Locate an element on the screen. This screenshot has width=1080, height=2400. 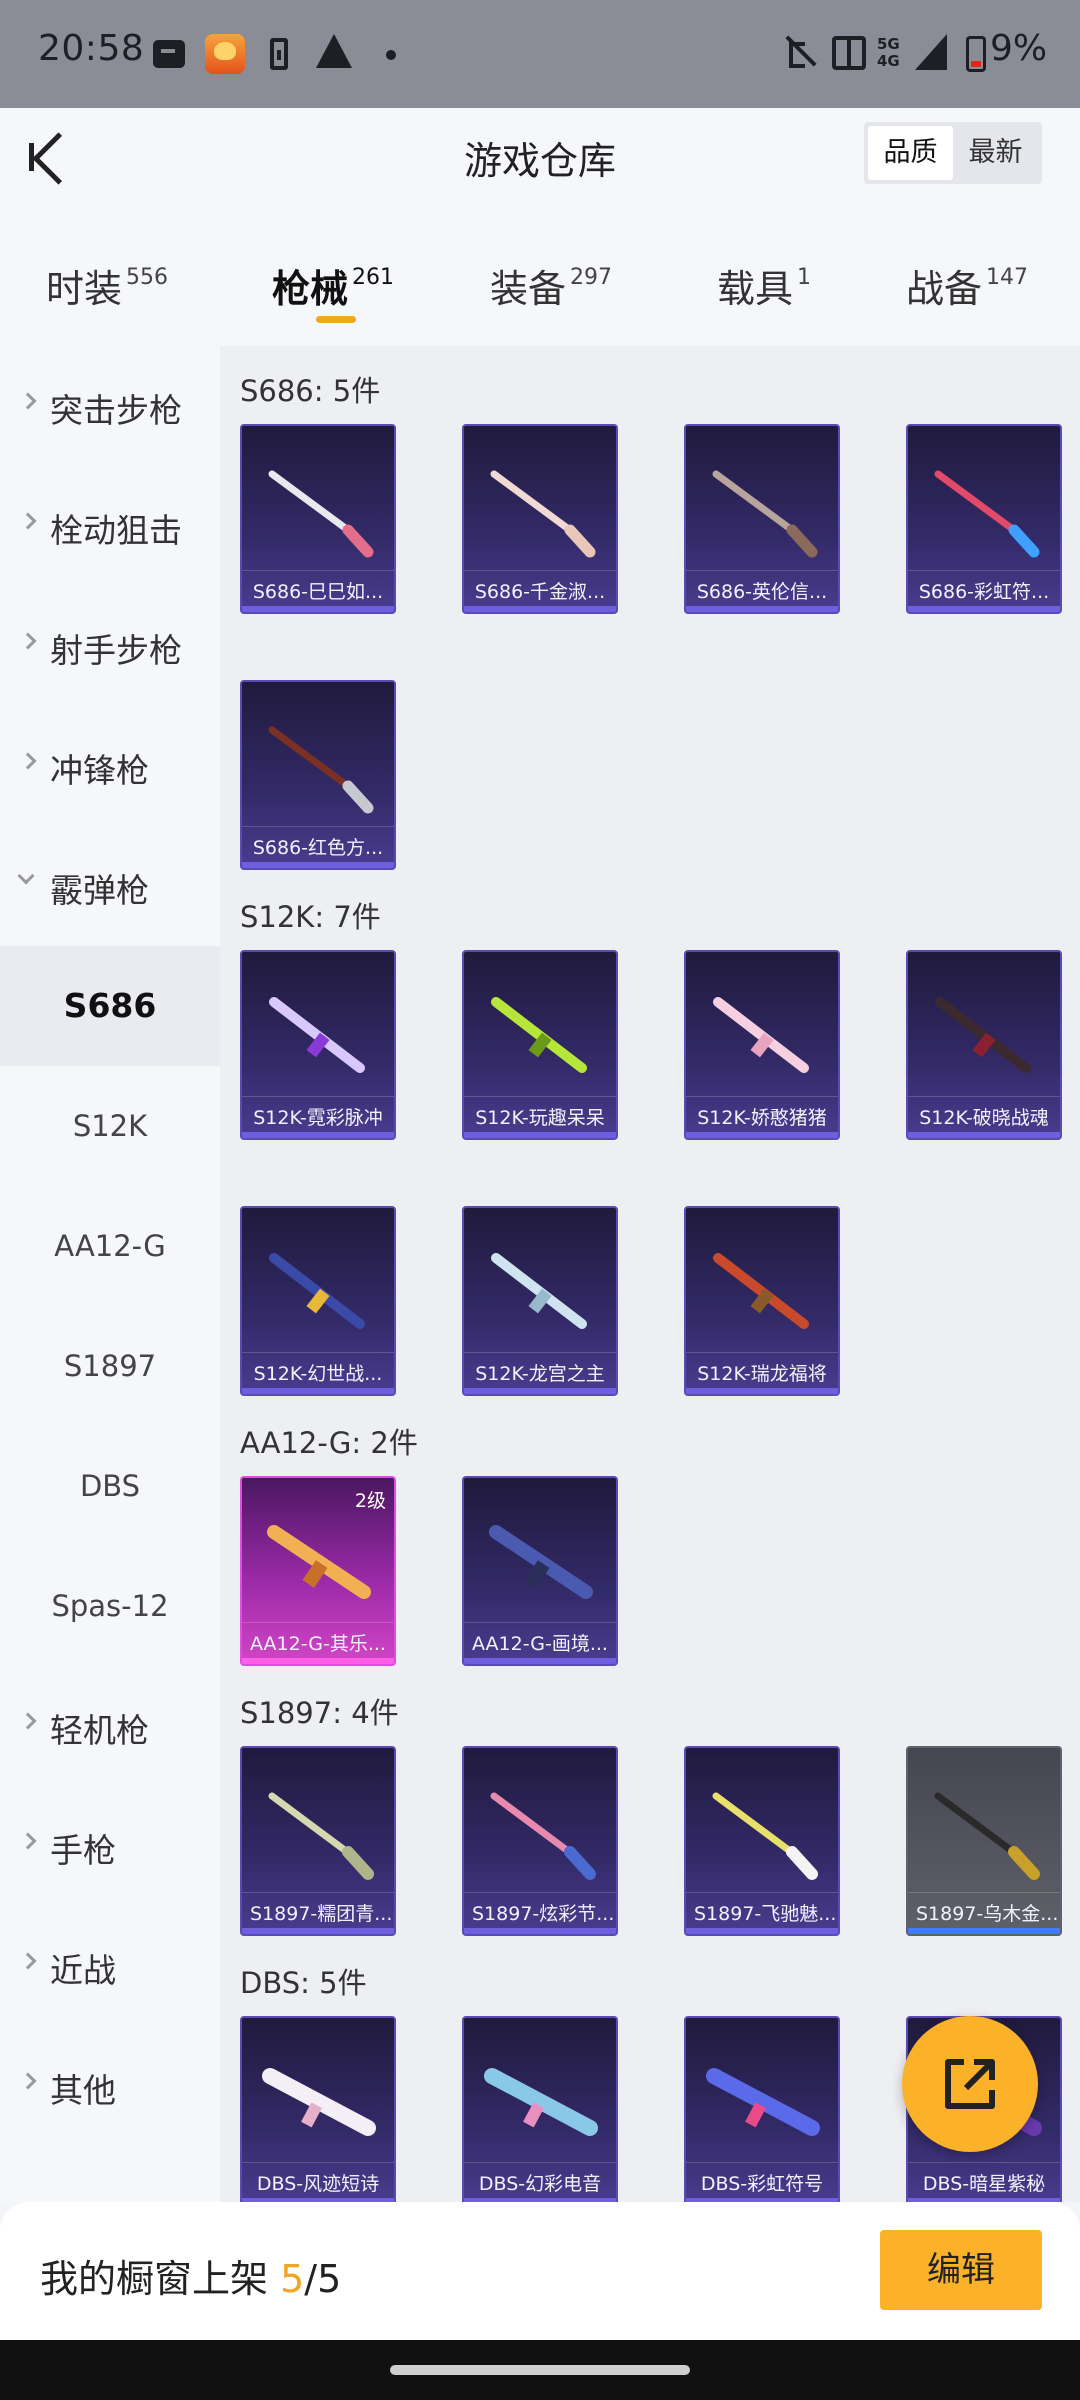
tab-supplies: 战备 147 is located at coordinates (967, 285).